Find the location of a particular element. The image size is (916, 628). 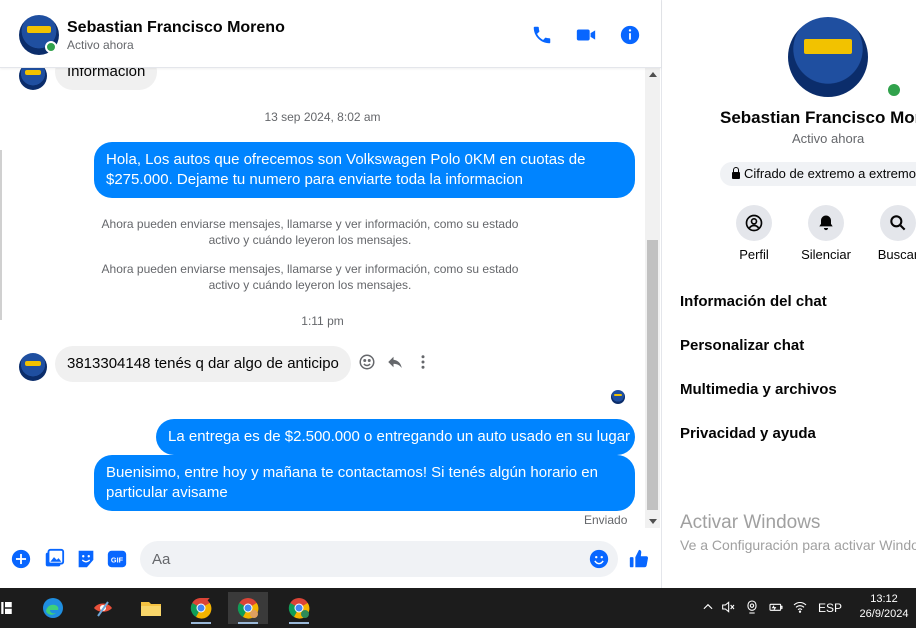

react-emoji-icon is located at coordinates (367, 362).